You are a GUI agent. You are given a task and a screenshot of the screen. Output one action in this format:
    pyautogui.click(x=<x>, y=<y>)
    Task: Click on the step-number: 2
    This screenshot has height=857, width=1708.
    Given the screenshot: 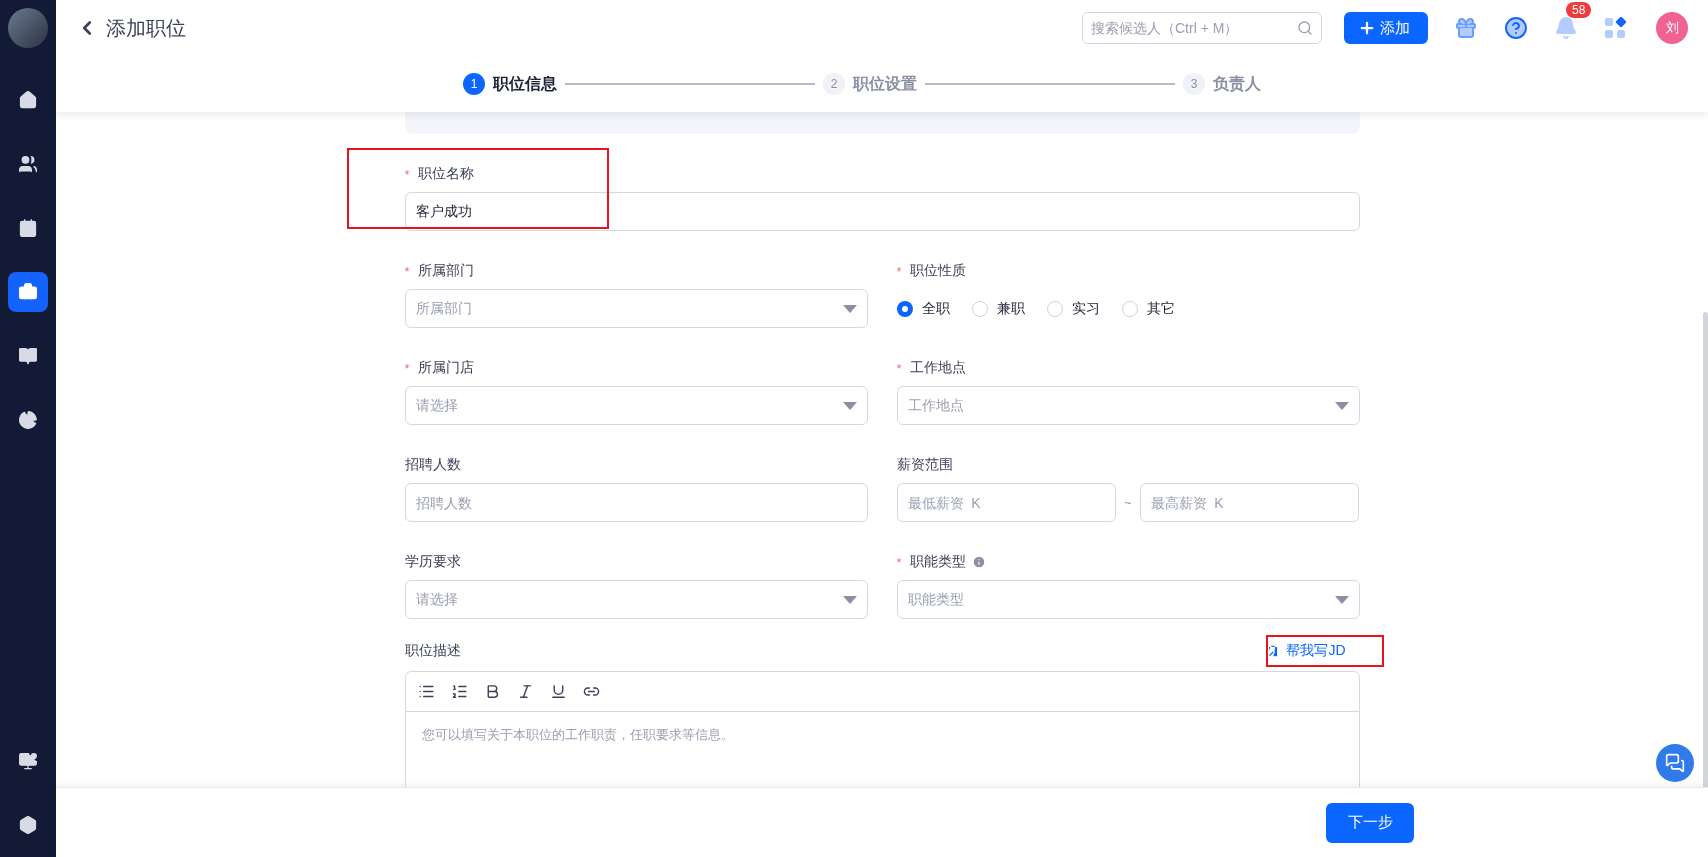 What is the action you would take?
    pyautogui.click(x=834, y=84)
    